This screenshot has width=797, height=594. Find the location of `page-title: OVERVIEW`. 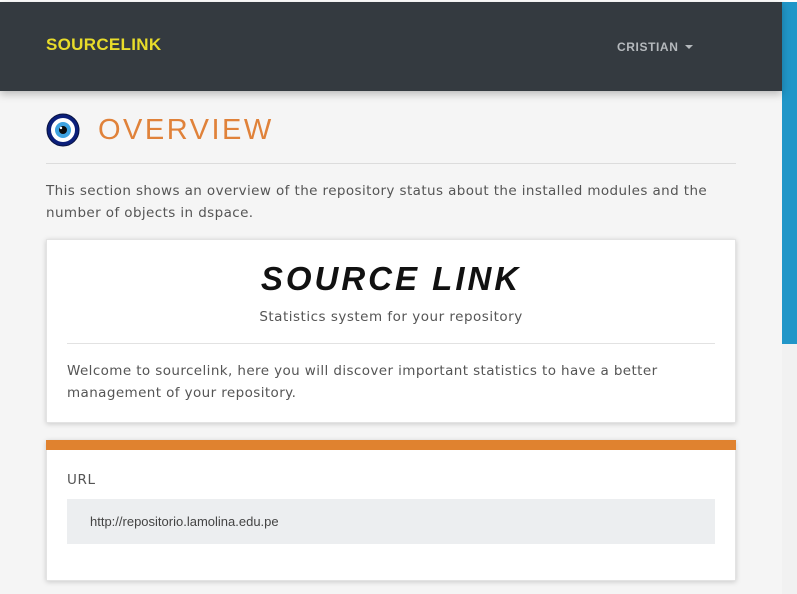

page-title: OVERVIEW is located at coordinates (186, 130).